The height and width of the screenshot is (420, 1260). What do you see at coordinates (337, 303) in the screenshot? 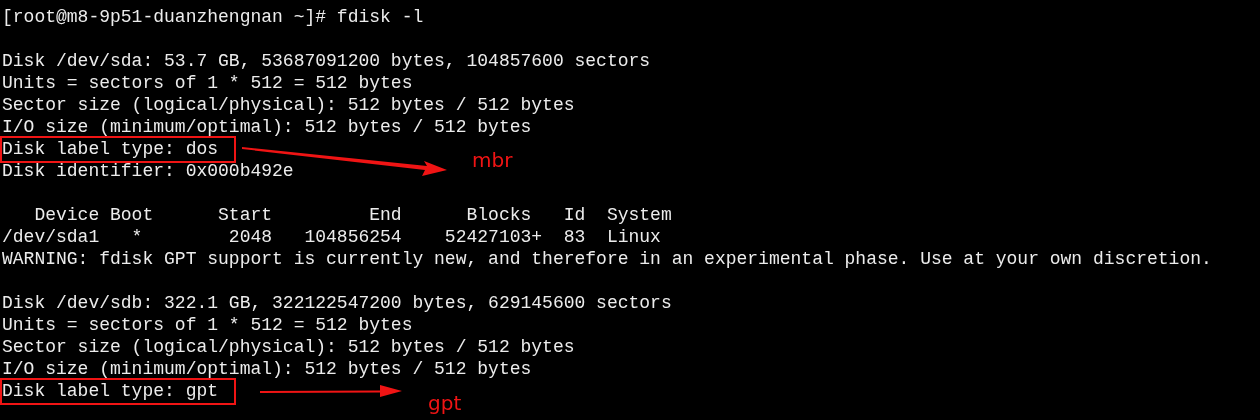
I see `terminal-line: Disk /dev/sdb: 322.1 GB, 322122547200 bytes, 629145600 sectors` at bounding box center [337, 303].